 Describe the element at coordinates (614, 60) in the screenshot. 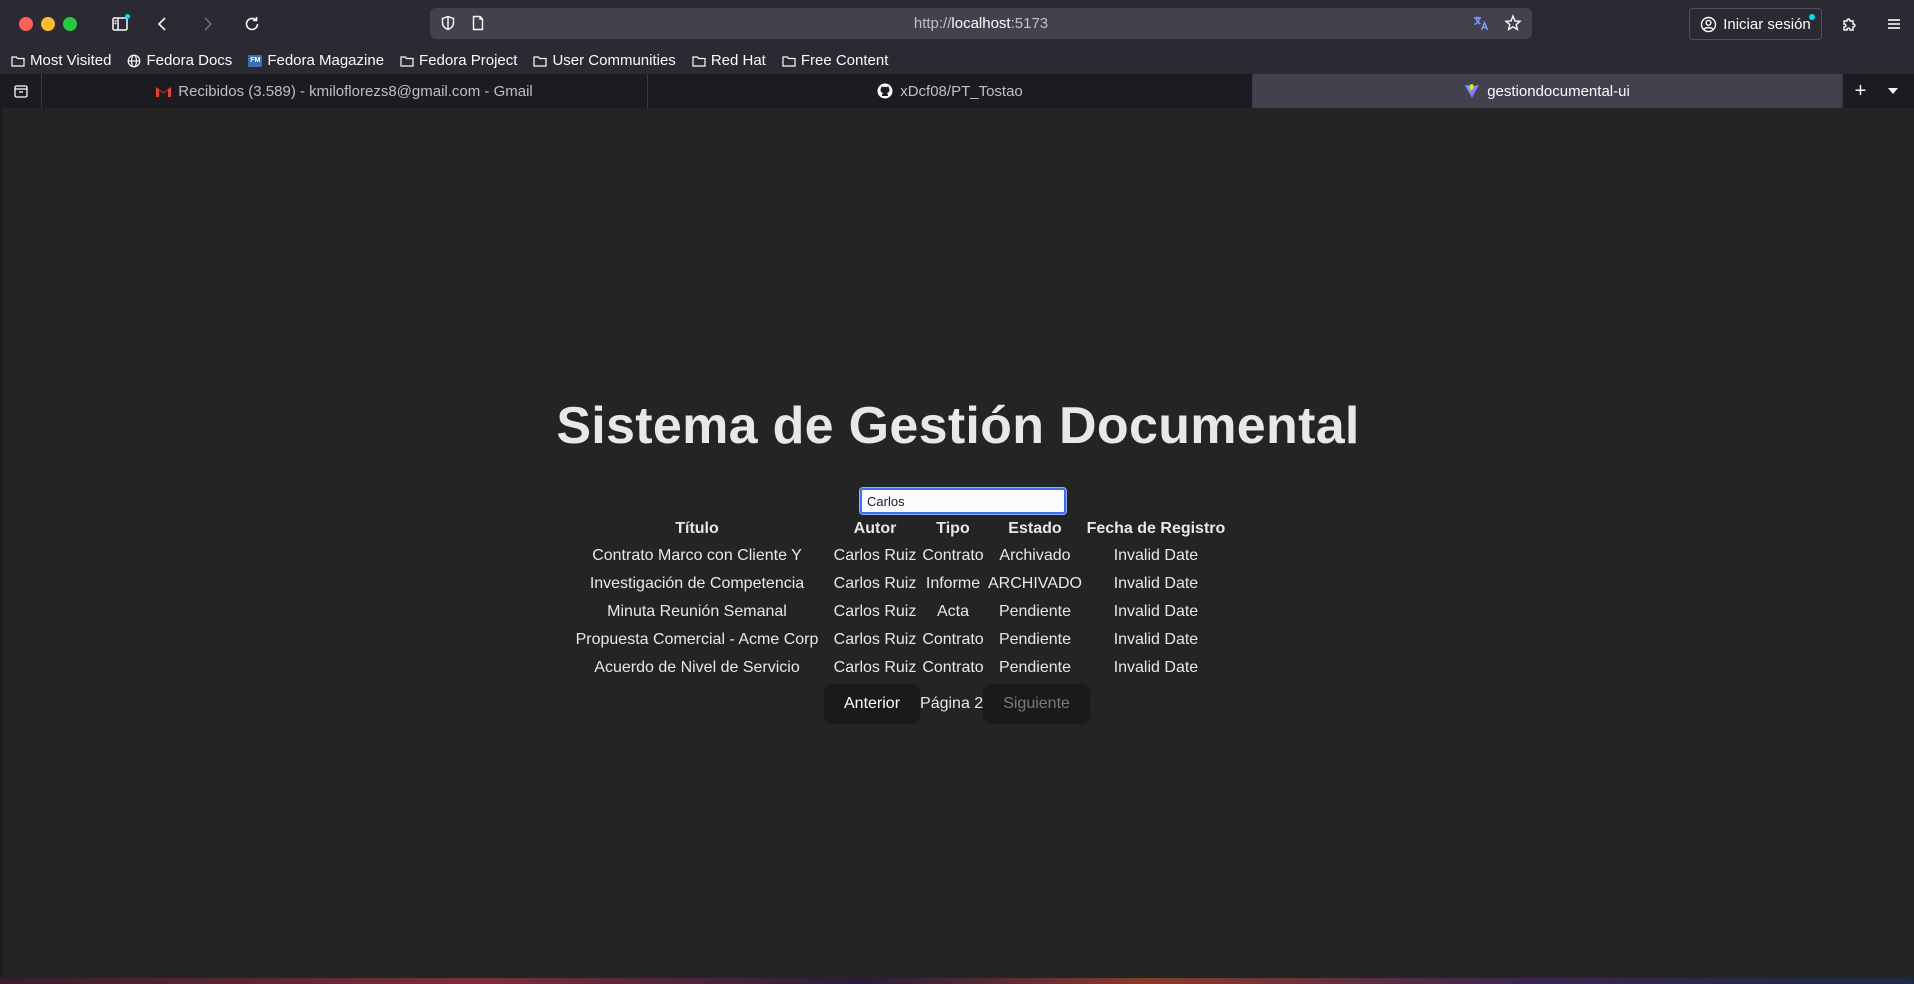

I see `bookmark-label: User Communities` at that location.